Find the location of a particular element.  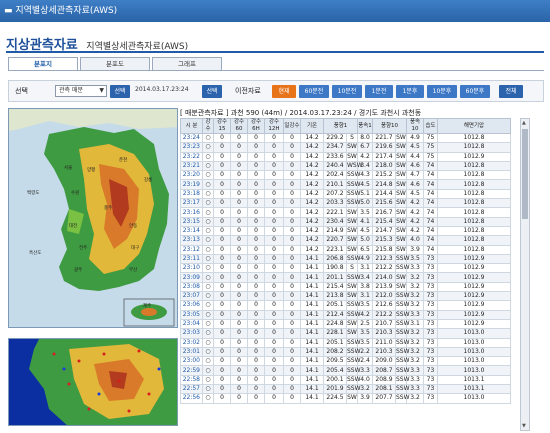

table-cell: 2.4 is located at coordinates (365, 361).